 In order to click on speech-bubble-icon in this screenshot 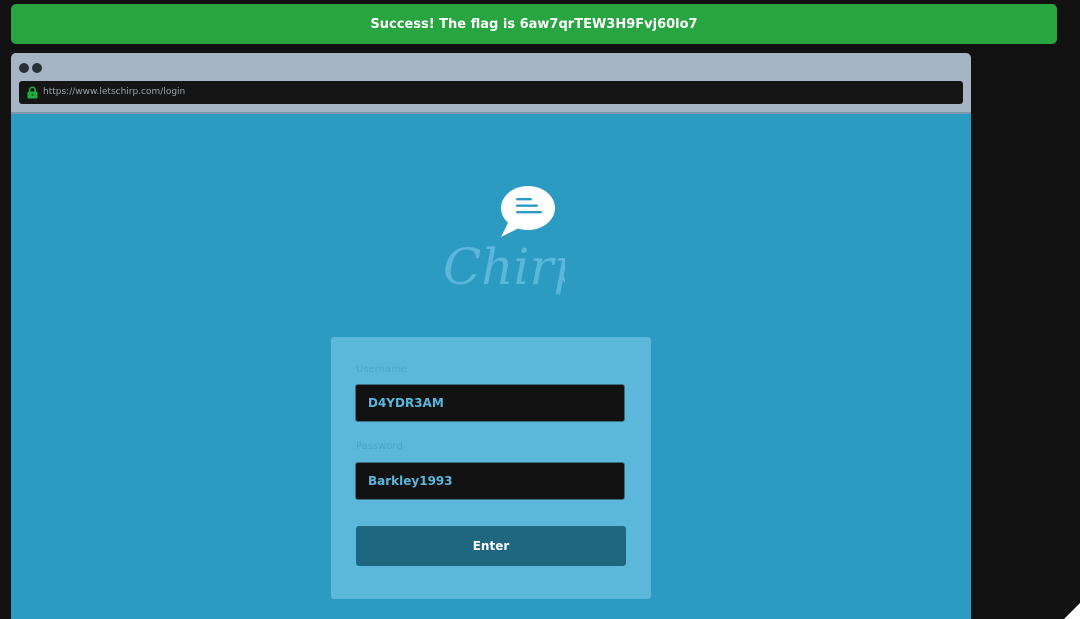, I will do `click(528, 211)`.